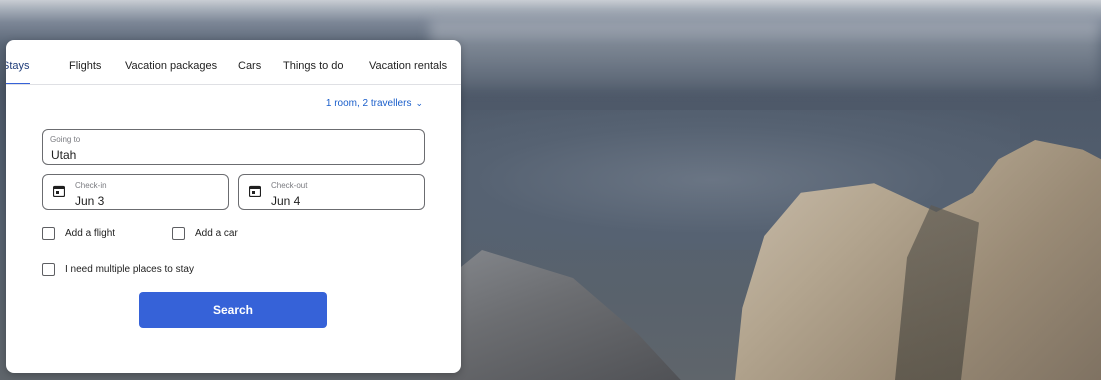  I want to click on multiple-places-checkbox-box, so click(48, 269).